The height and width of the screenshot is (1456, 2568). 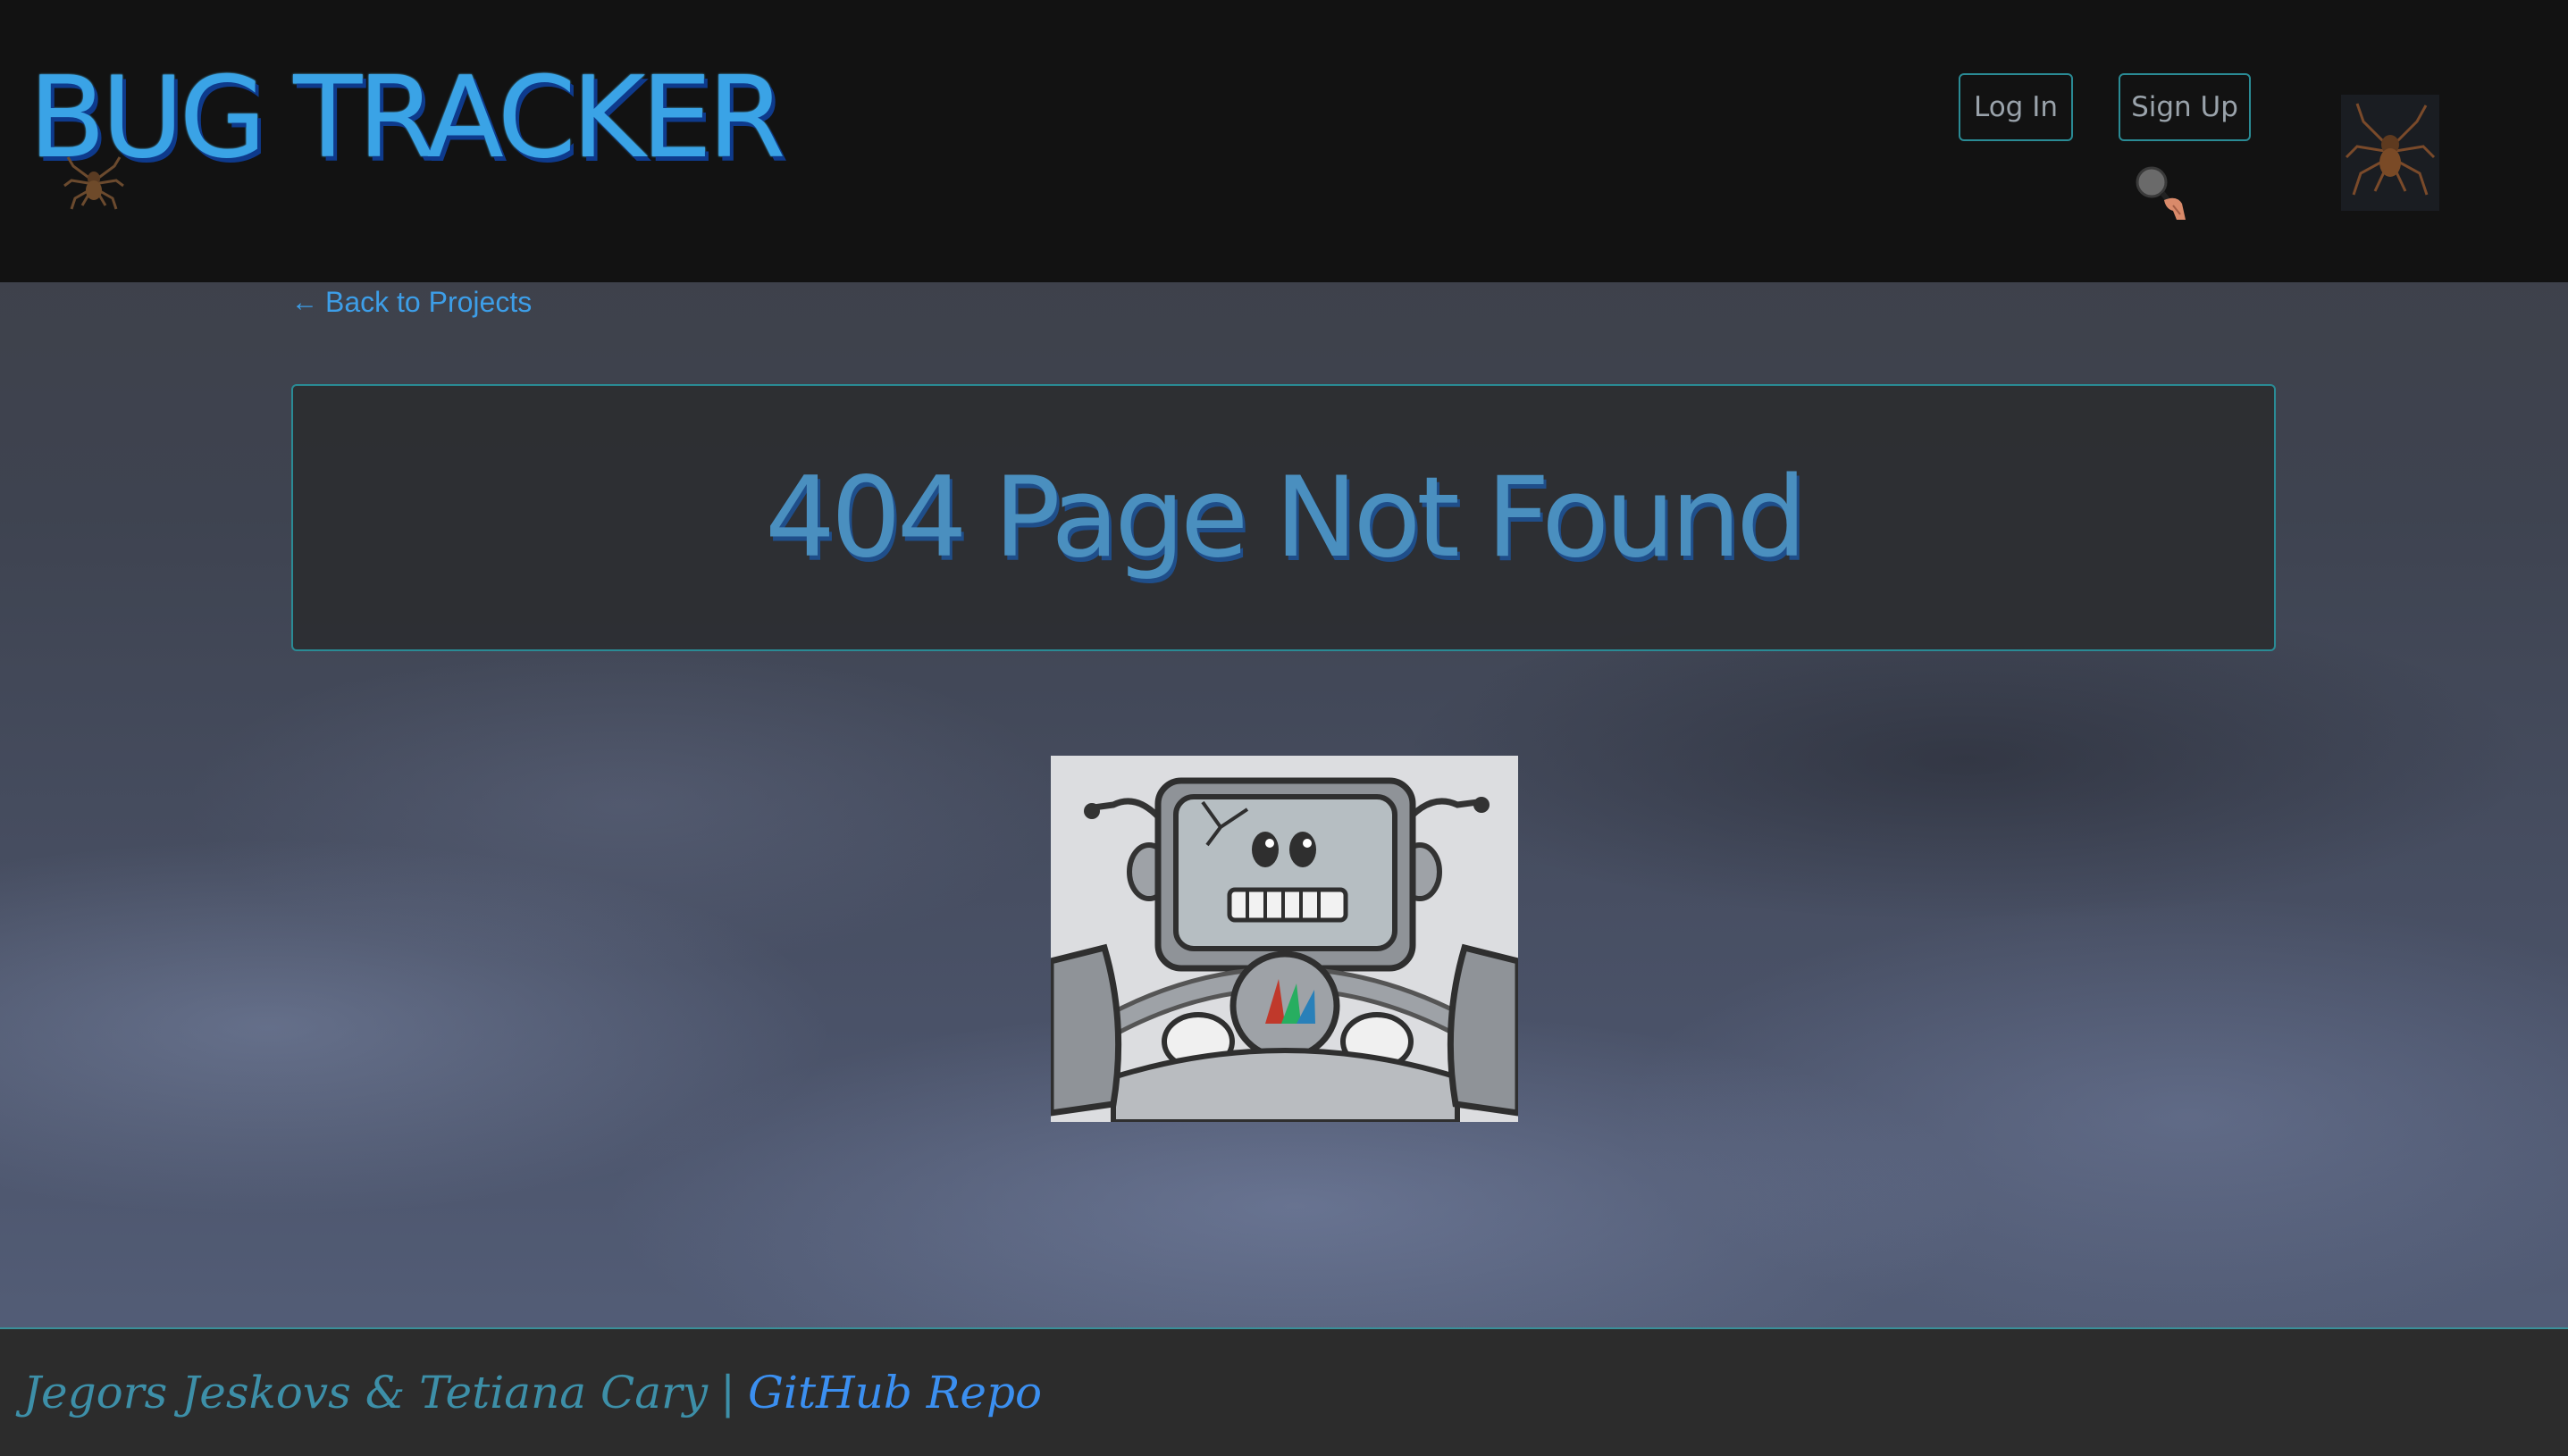 What do you see at coordinates (895, 1392) in the screenshot?
I see `github-repo-link: GitHub Repo` at bounding box center [895, 1392].